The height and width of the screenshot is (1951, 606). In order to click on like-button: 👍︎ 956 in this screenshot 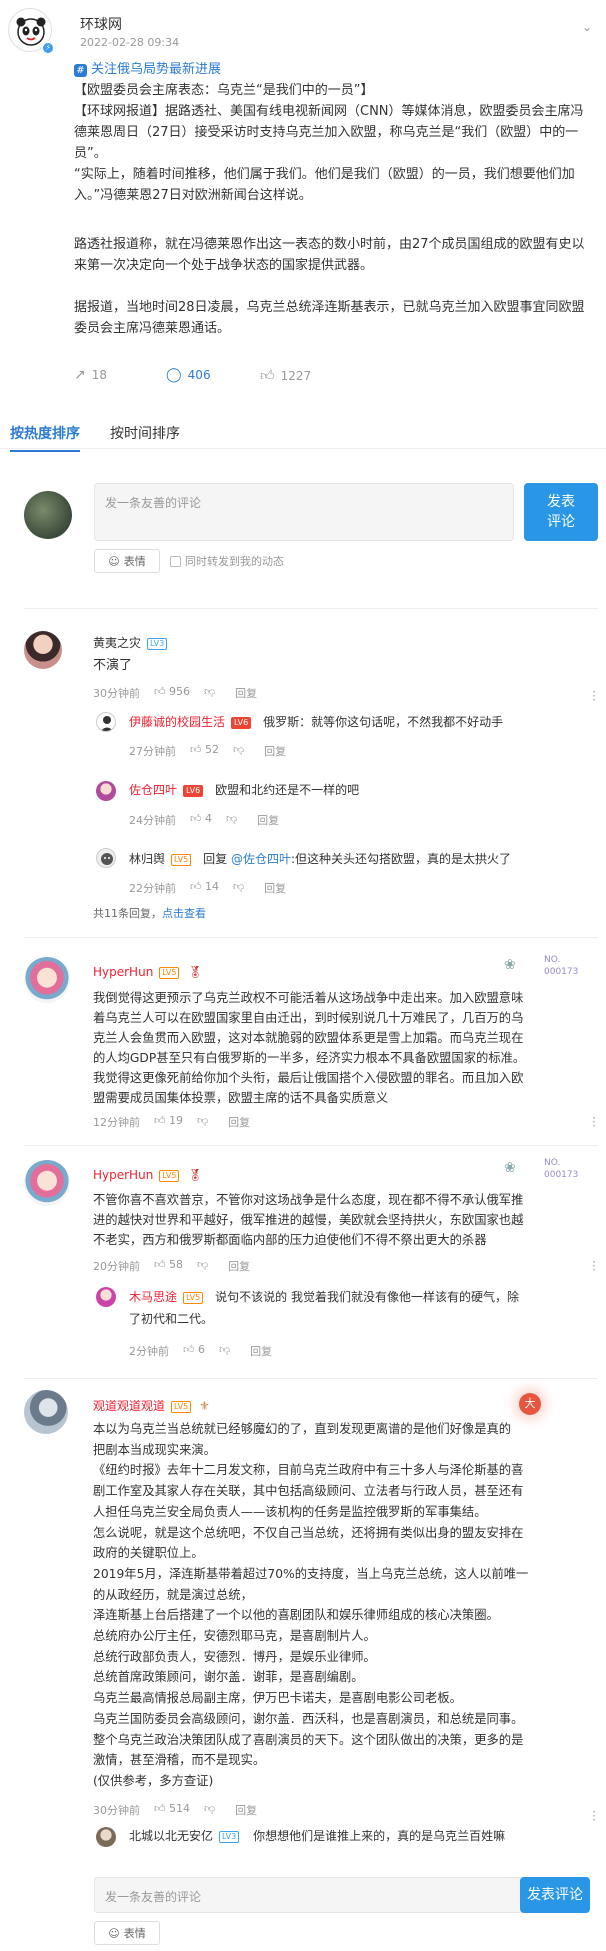, I will do `click(172, 693)`.